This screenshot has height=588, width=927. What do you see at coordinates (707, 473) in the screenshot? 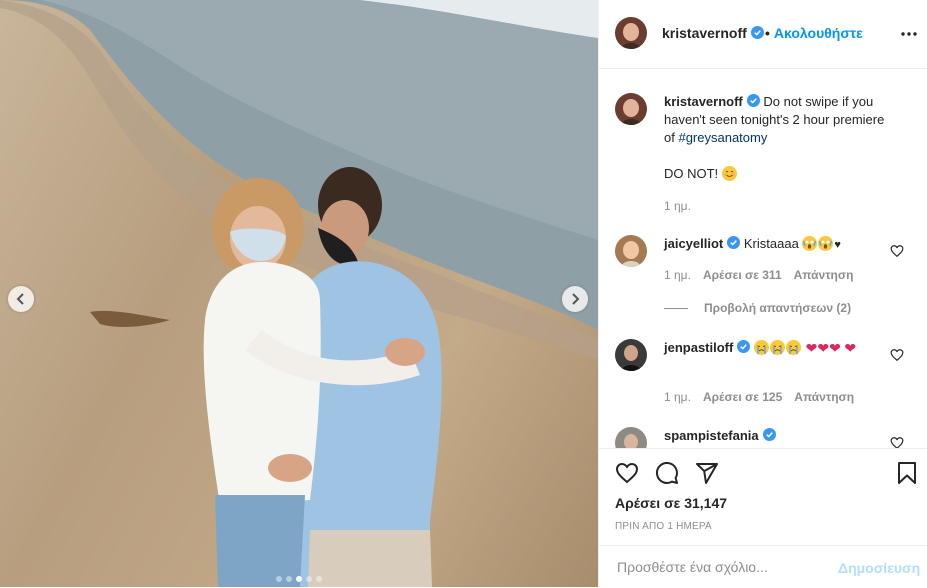
I see `share-icon` at bounding box center [707, 473].